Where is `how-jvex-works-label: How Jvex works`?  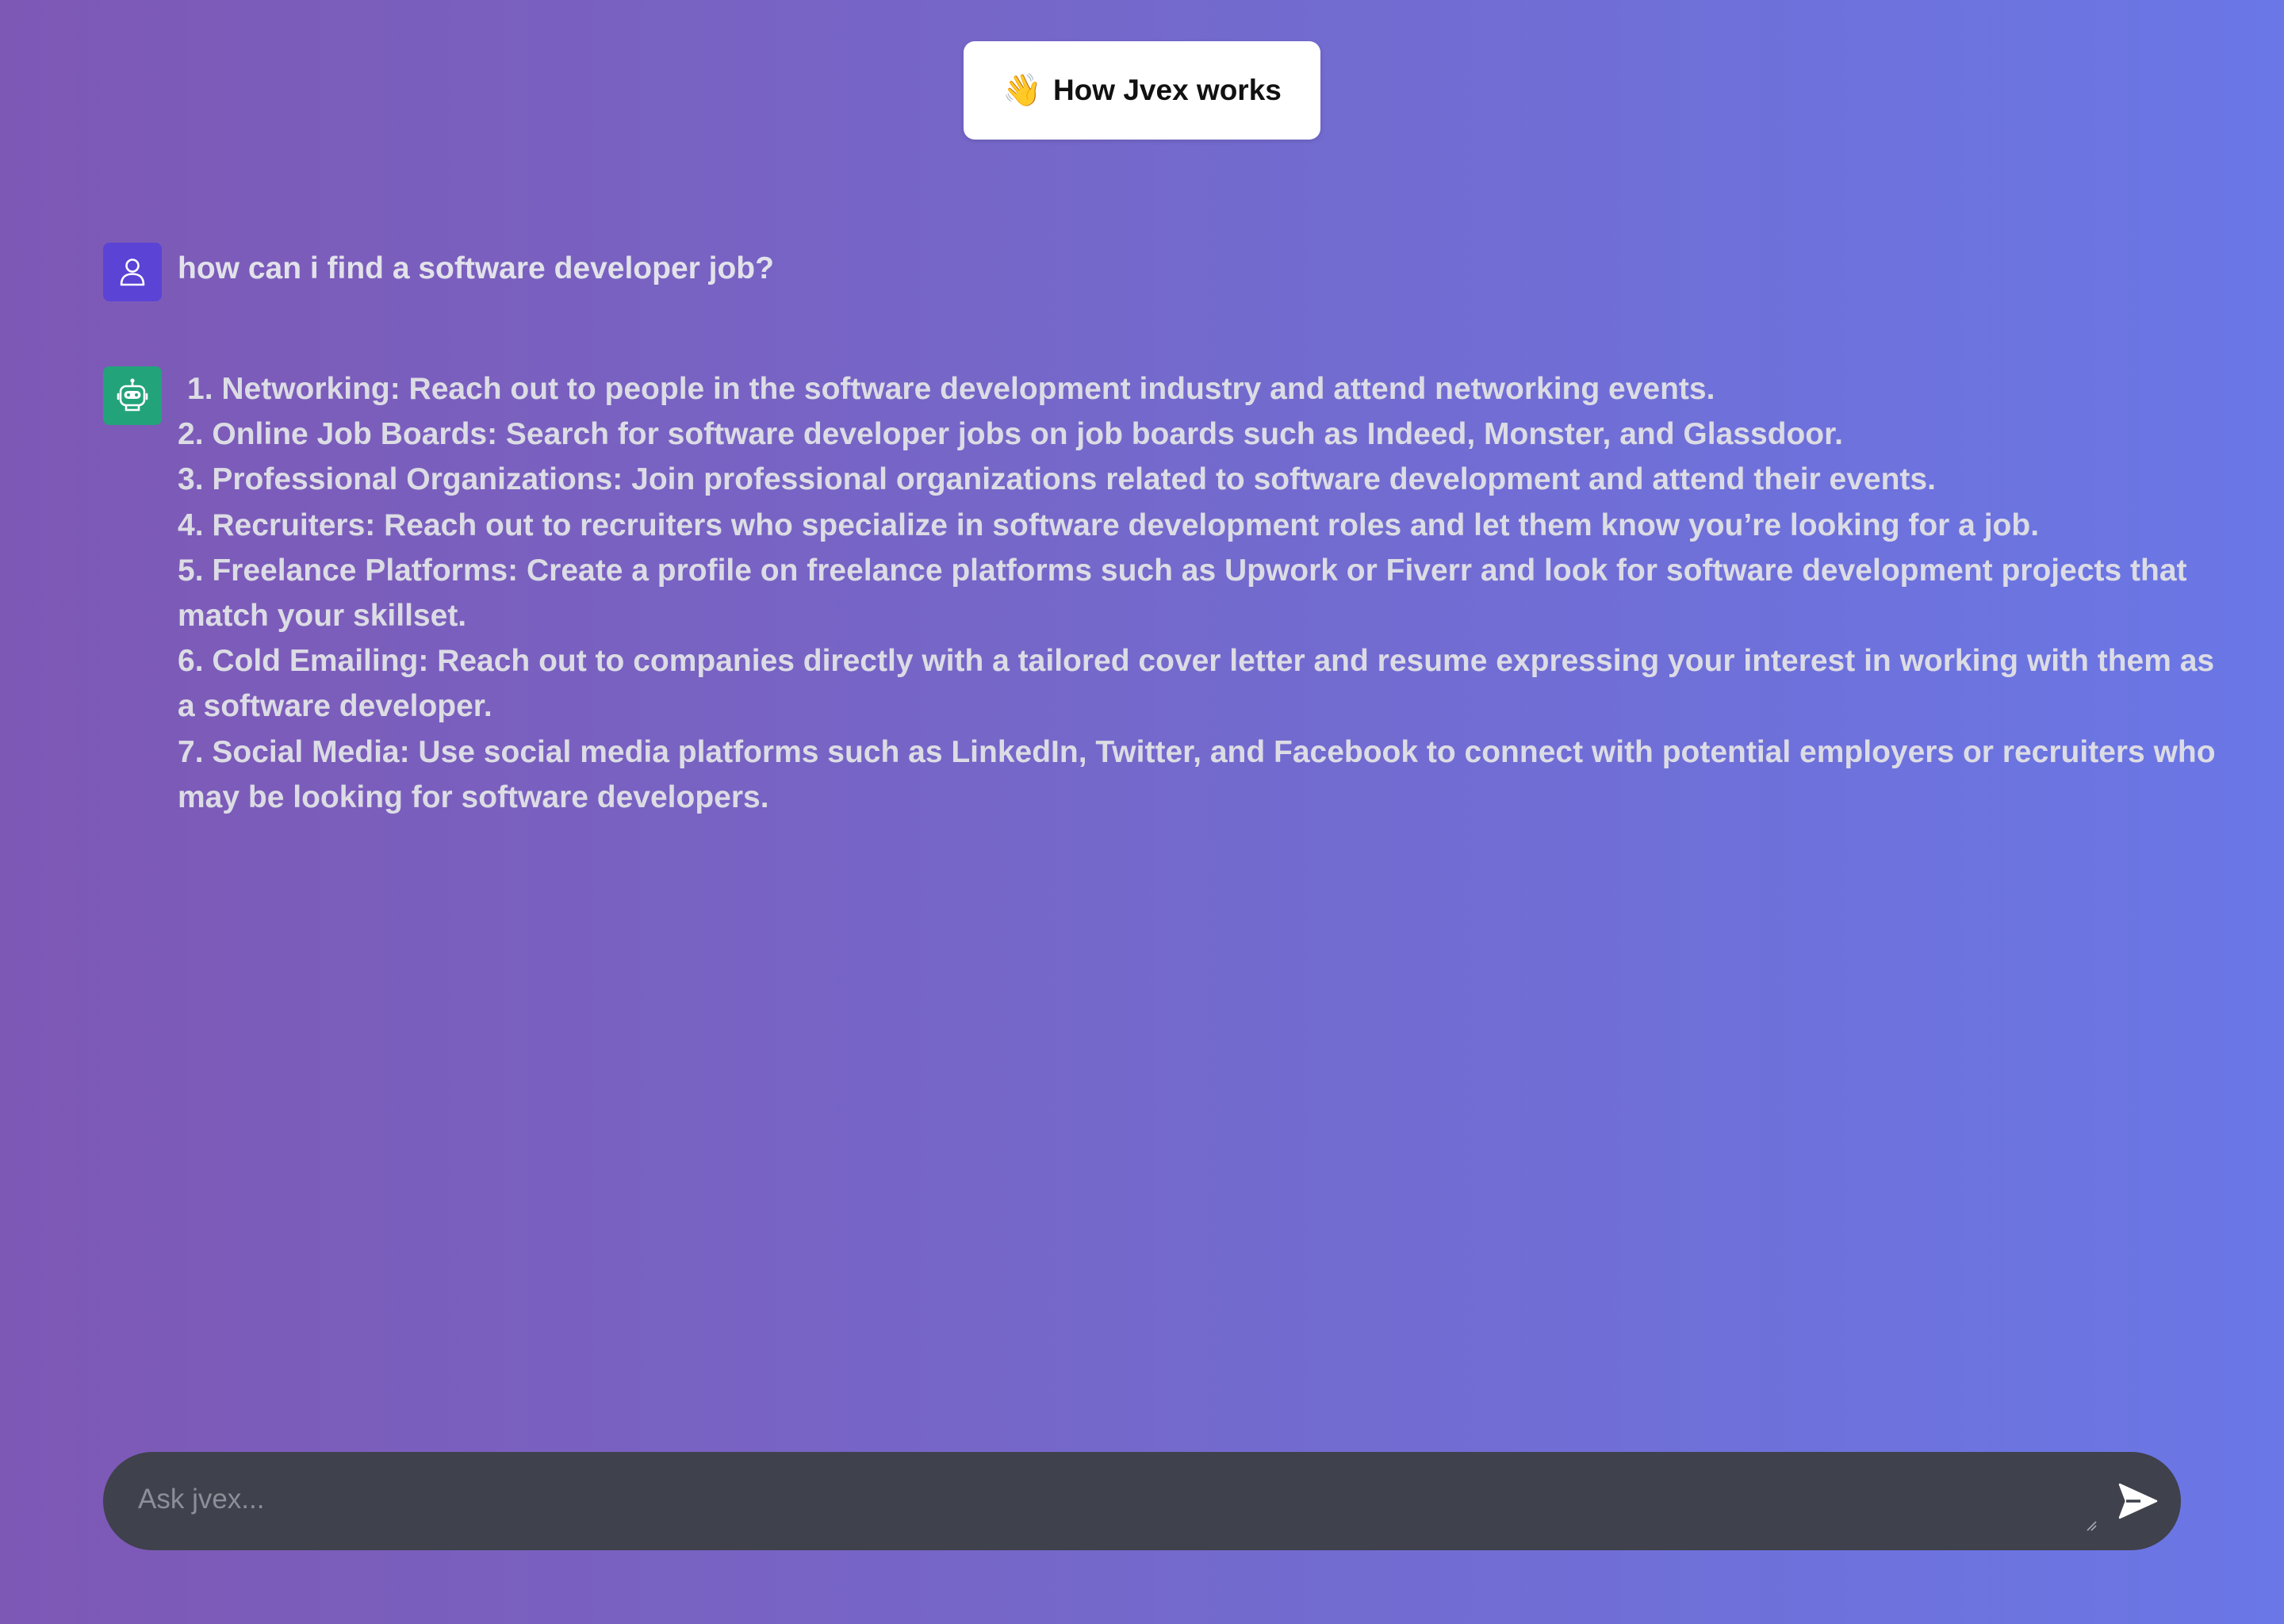
how-jvex-works-label: How Jvex works is located at coordinates (1167, 90).